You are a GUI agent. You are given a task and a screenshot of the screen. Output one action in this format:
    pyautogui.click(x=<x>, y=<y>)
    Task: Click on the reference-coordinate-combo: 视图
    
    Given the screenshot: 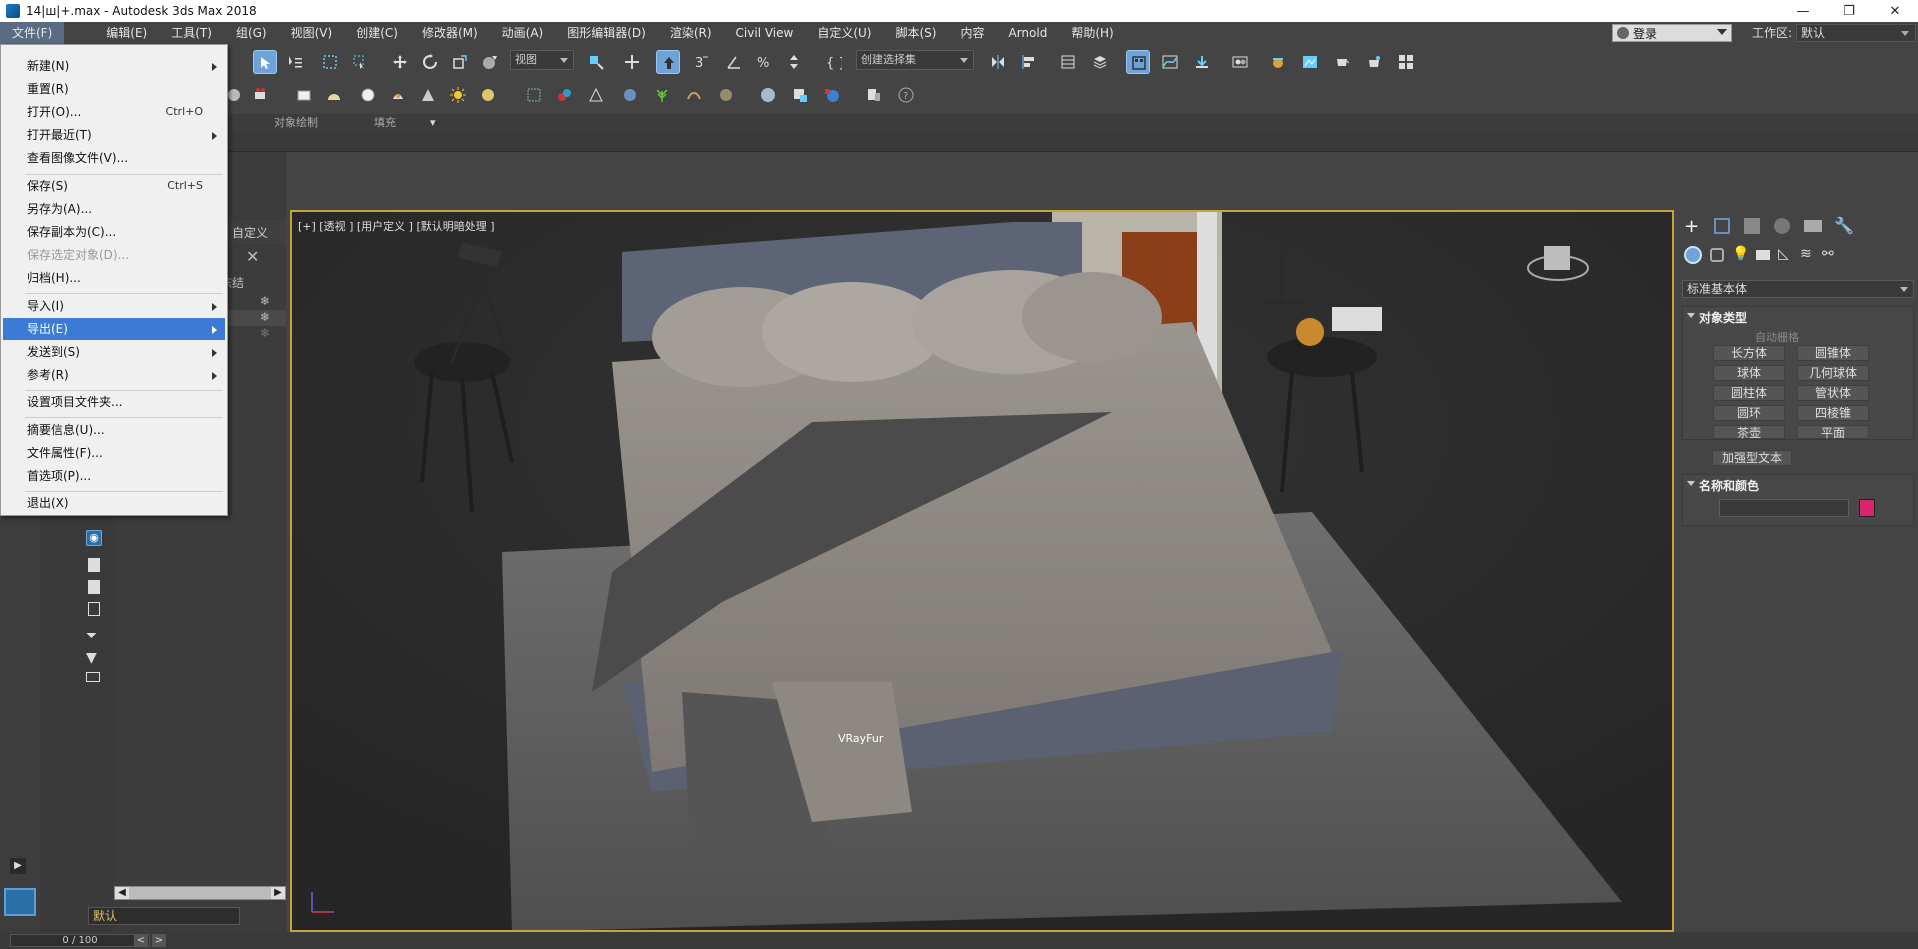 What is the action you would take?
    pyautogui.click(x=542, y=60)
    